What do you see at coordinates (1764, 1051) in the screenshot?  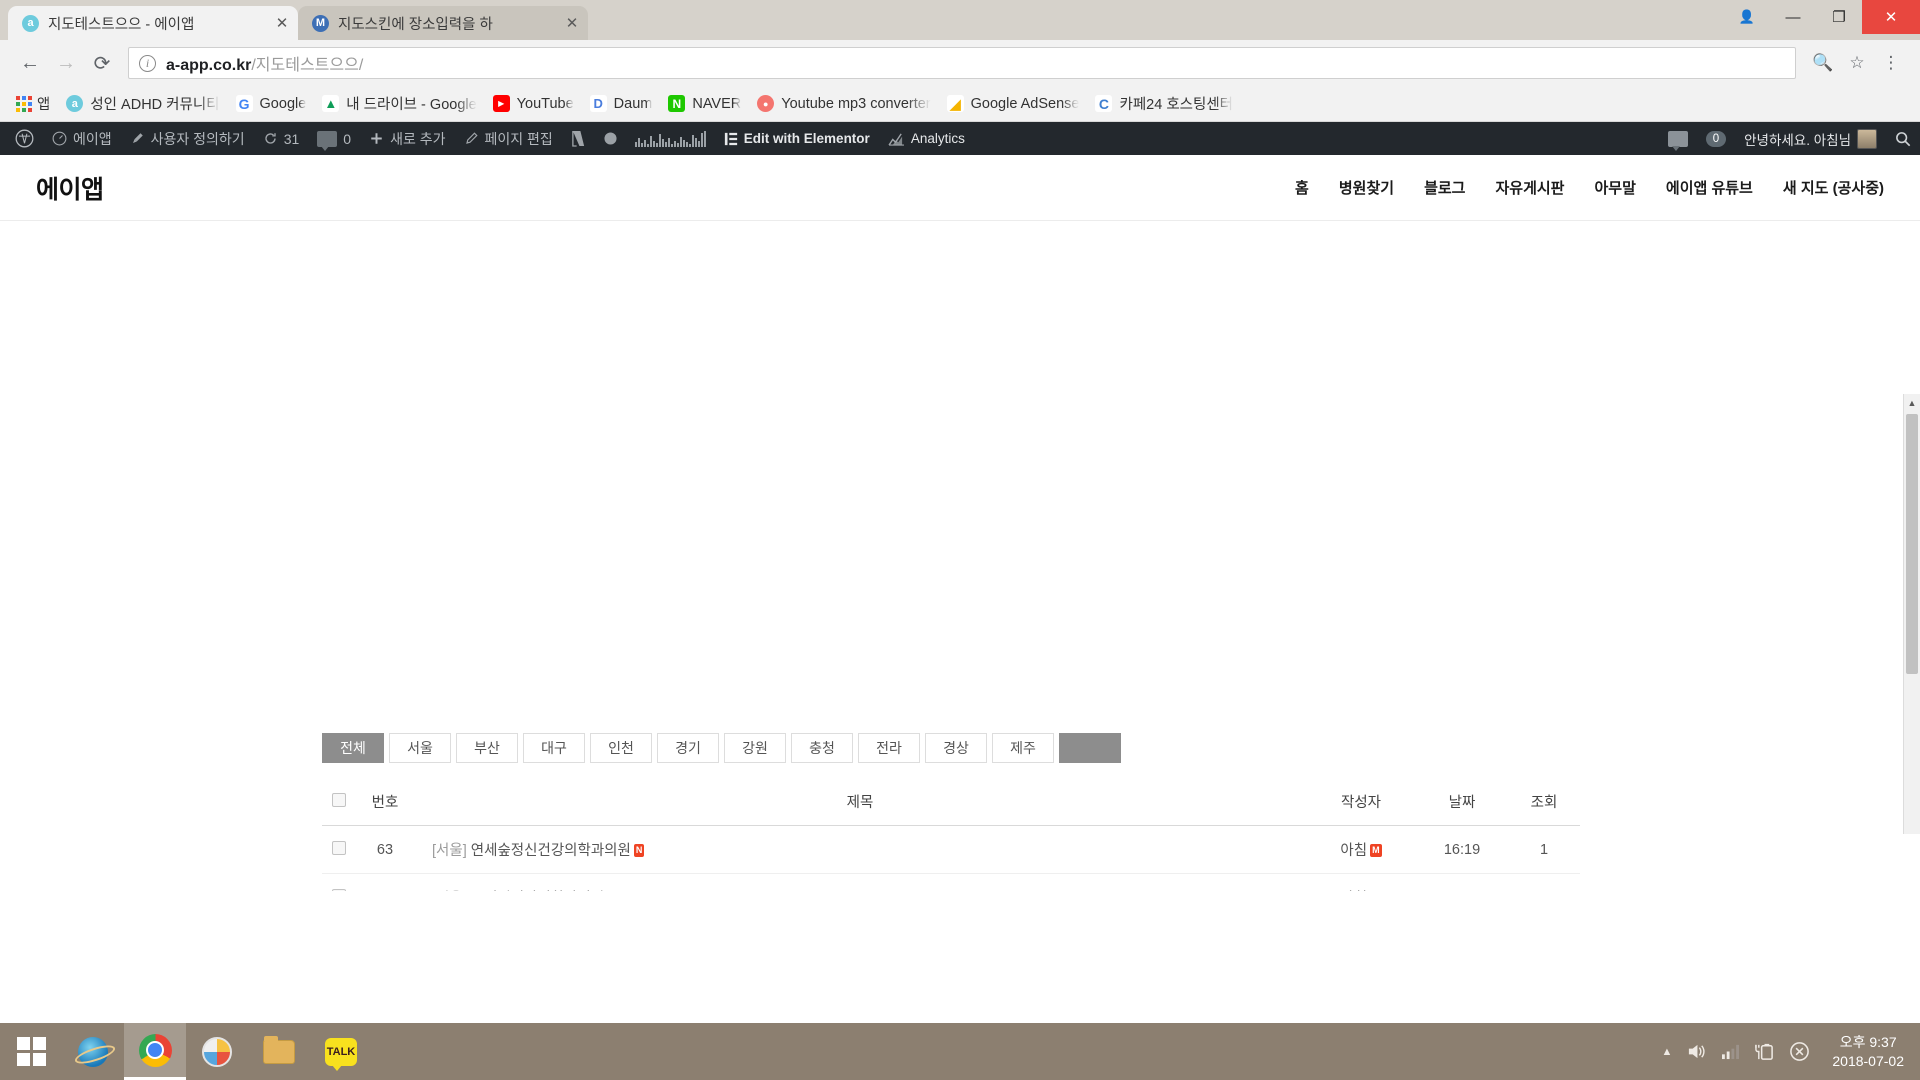 I see `battery-charging-icon` at bounding box center [1764, 1051].